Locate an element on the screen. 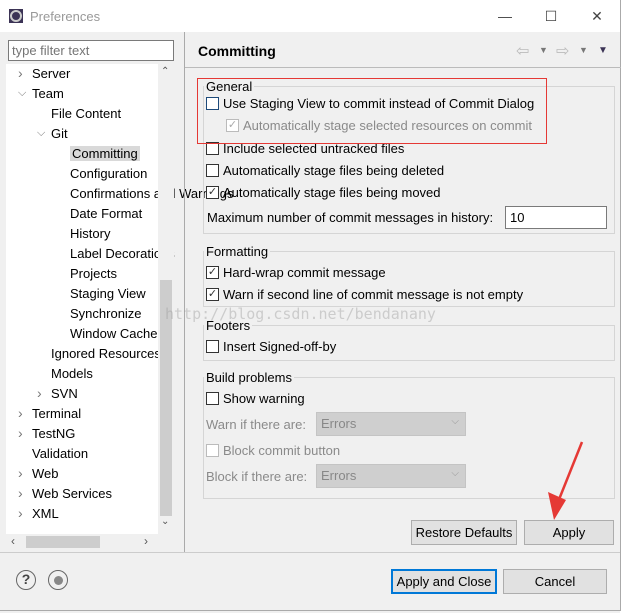 This screenshot has width=635, height=613. sash-divider is located at coordinates (184, 292).